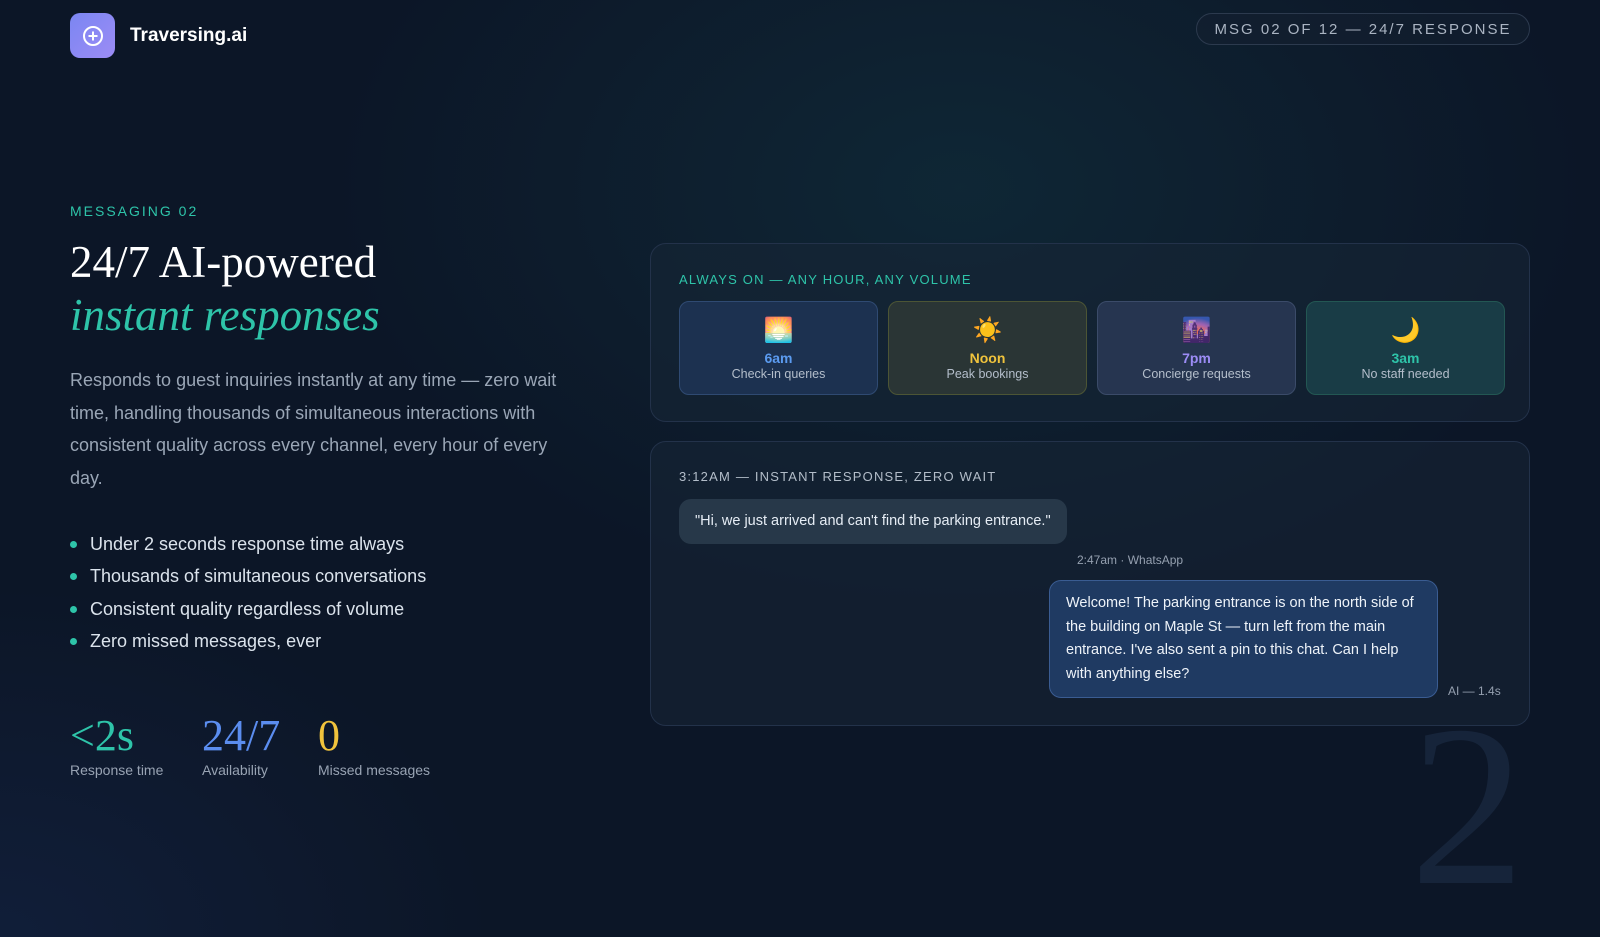  Describe the element at coordinates (825, 279) in the screenshot. I see `always-on-title: ALWAYS ON — ANY HOUR, ANY VOLUME` at that location.